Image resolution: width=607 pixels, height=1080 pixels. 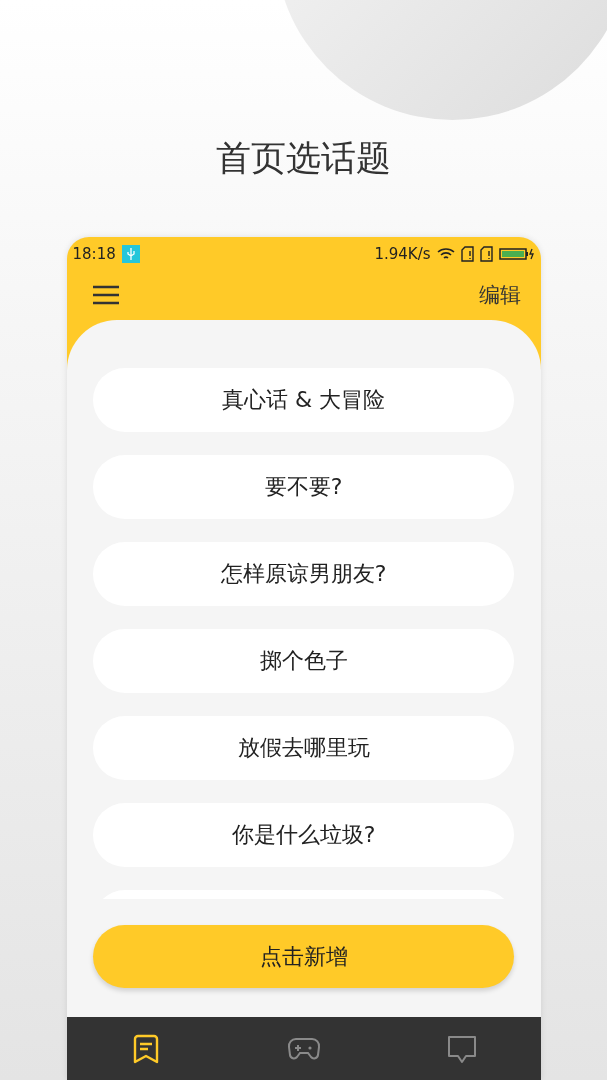 What do you see at coordinates (303, 400) in the screenshot?
I see `topic-item: 真心话 & 大冒险` at bounding box center [303, 400].